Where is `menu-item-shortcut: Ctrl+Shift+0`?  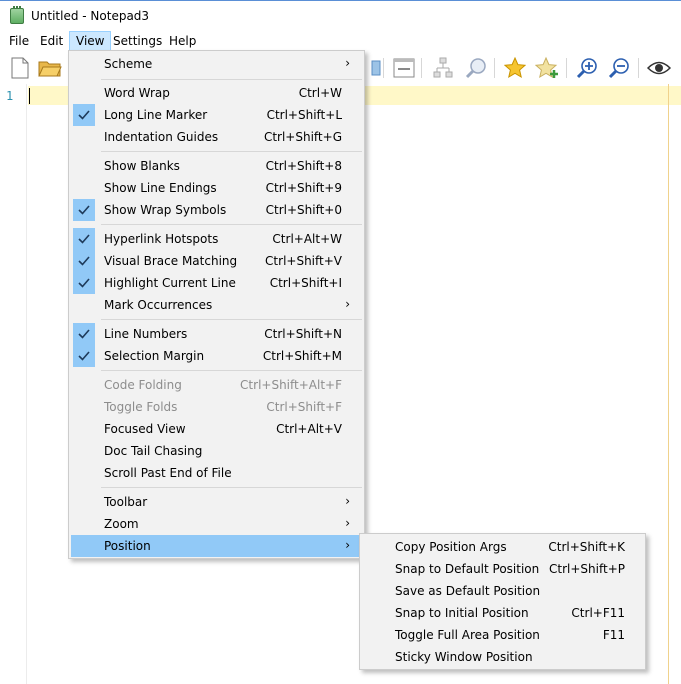
menu-item-shortcut: Ctrl+Shift+0 is located at coordinates (303, 210).